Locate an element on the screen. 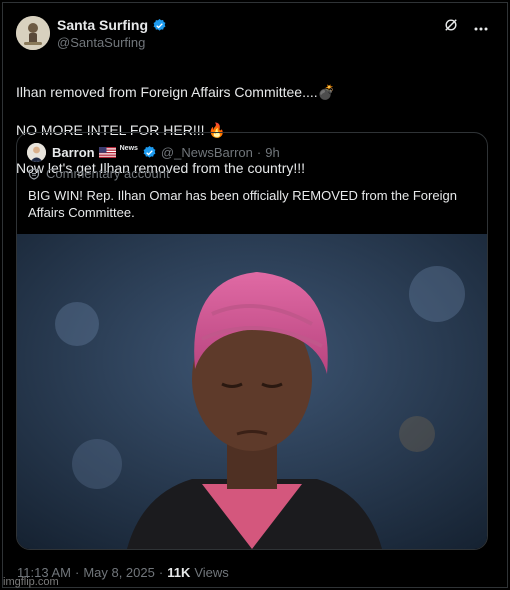 This screenshot has height=590, width=510. watermark: imgflip.com is located at coordinates (31, 582).